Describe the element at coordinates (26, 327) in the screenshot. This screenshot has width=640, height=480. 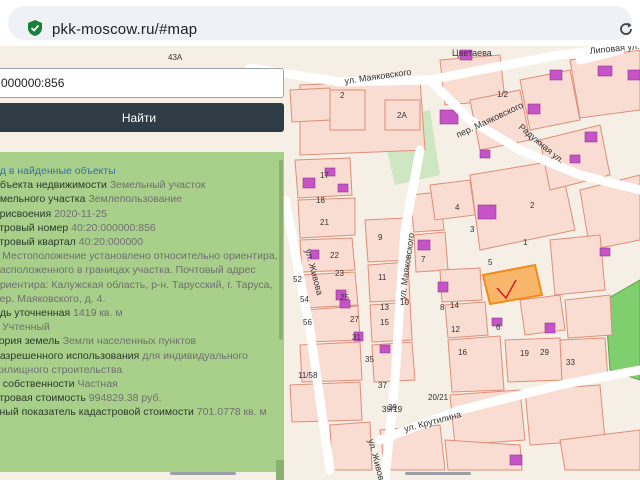
I see `info-row: с Учтенный` at that location.